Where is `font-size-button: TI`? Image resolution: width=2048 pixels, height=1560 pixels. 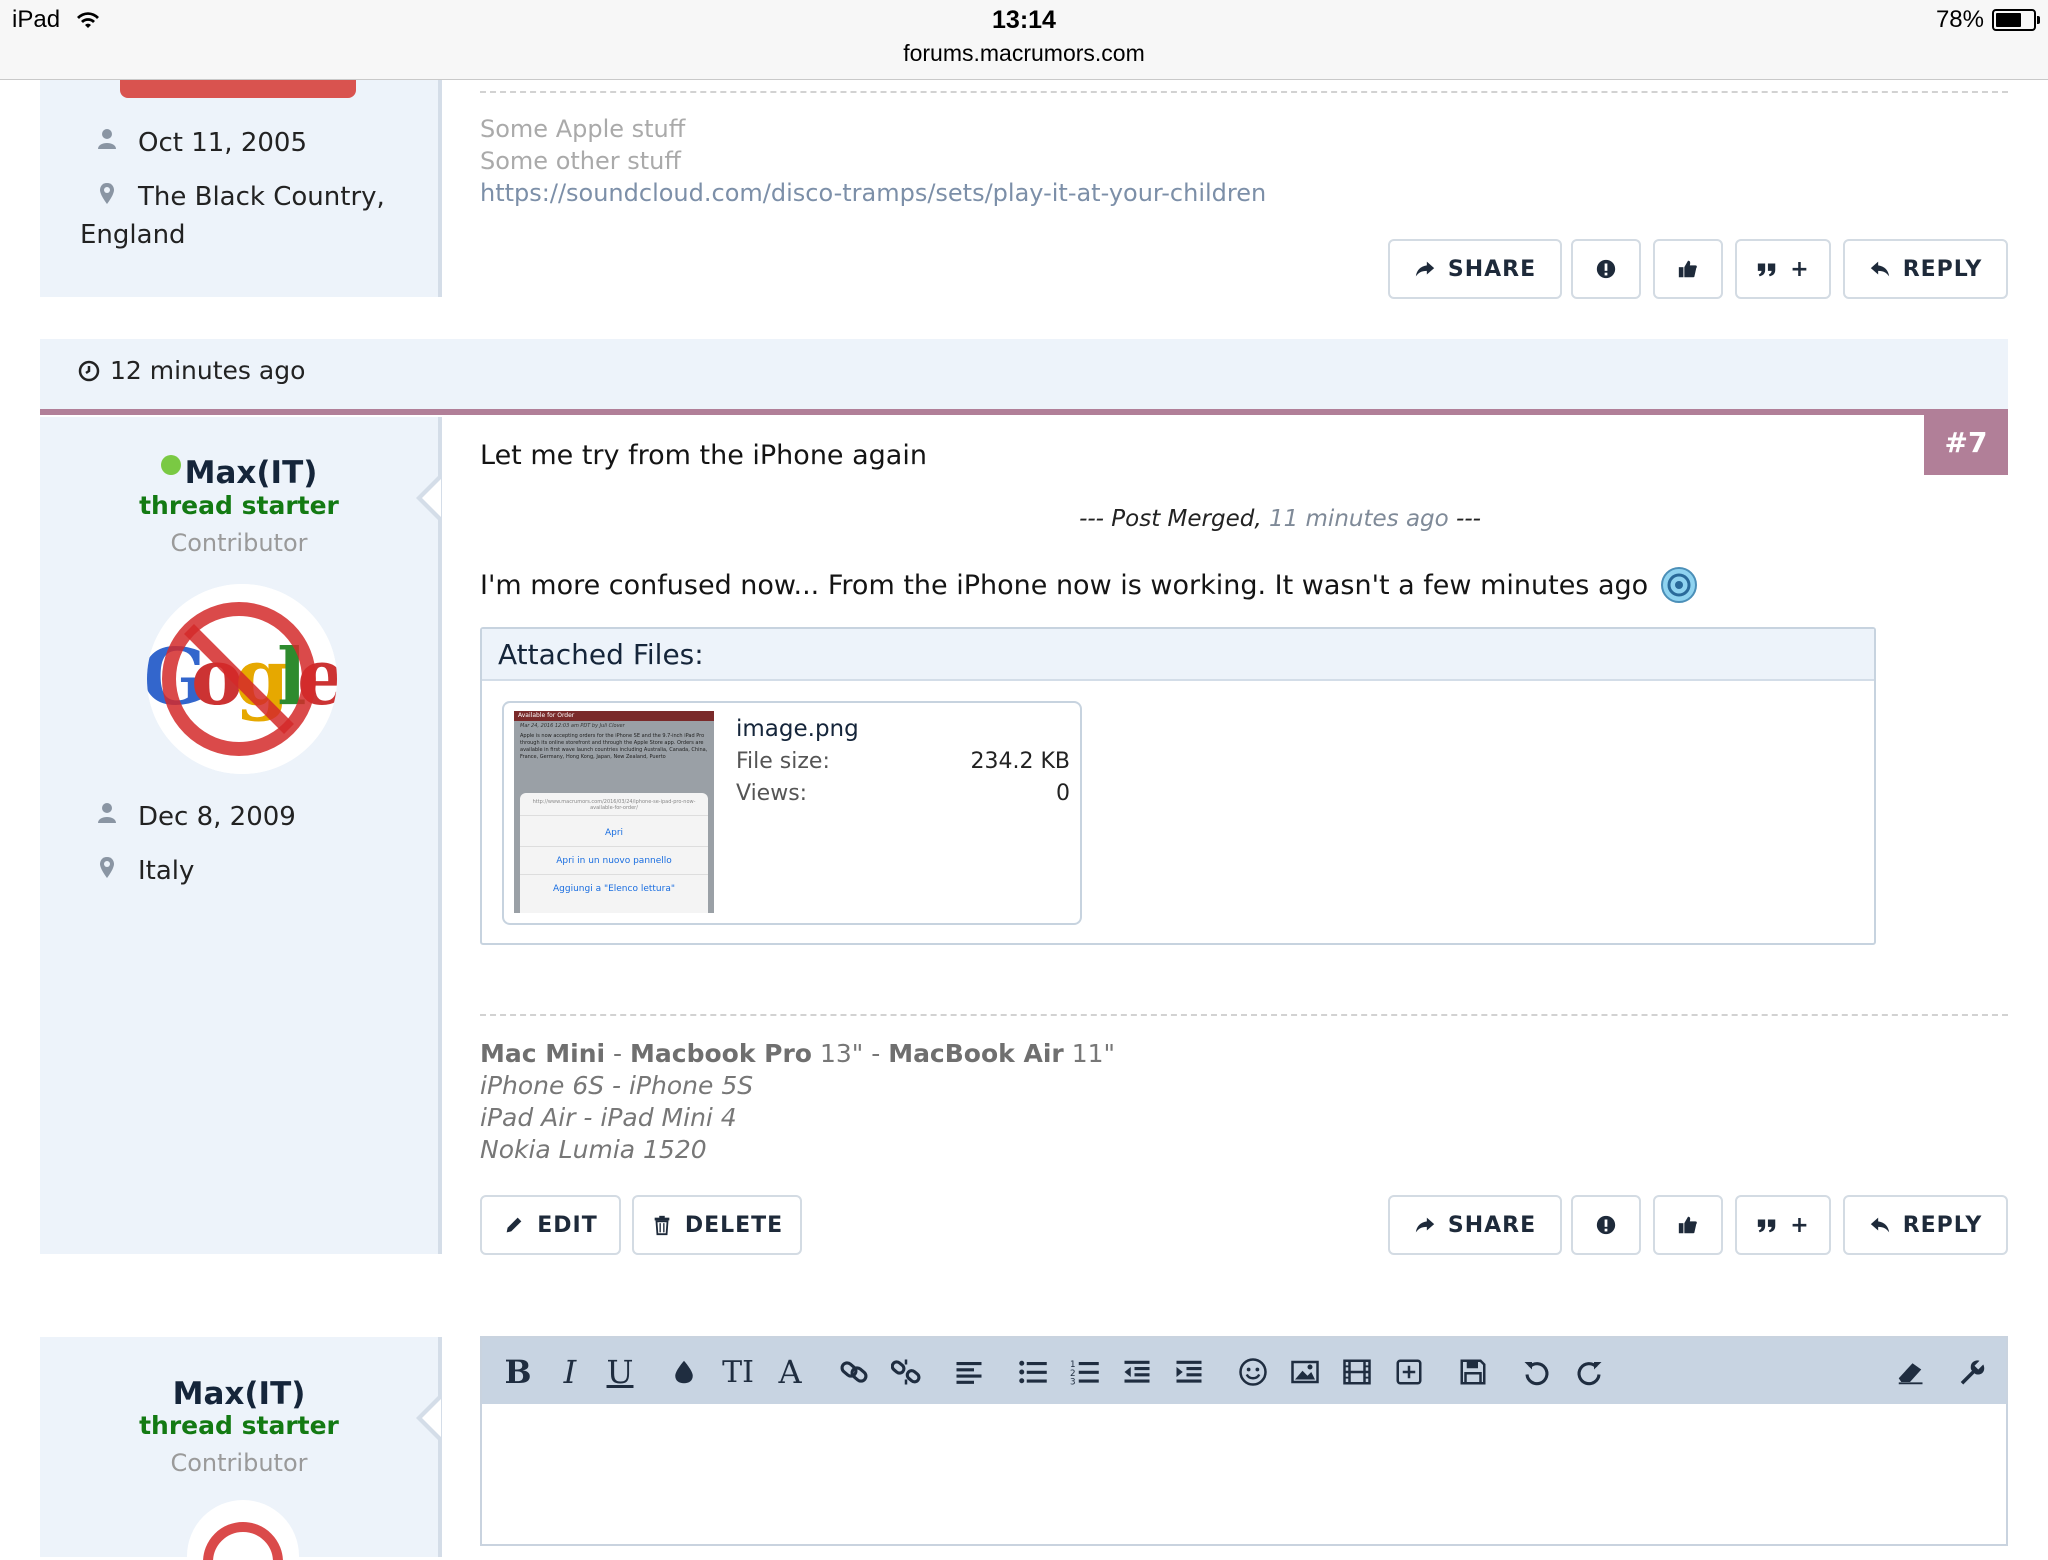 font-size-button: TI is located at coordinates (738, 1372).